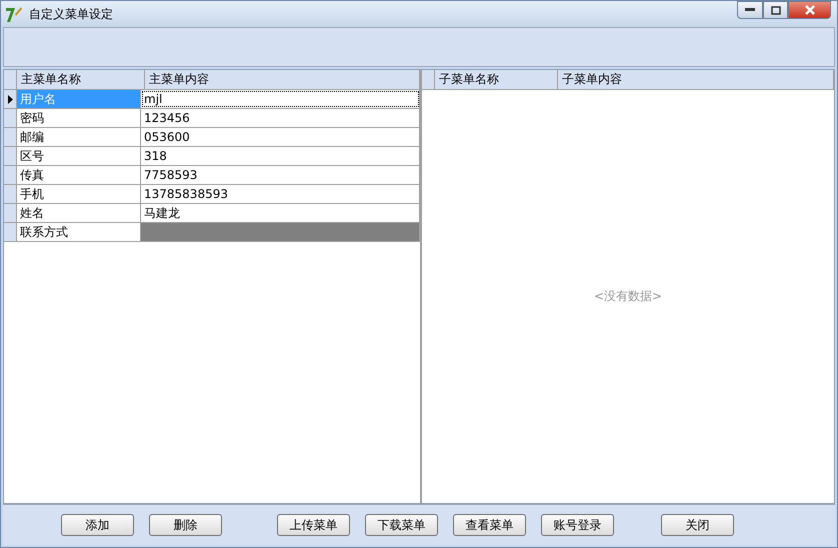 Image resolution: width=838 pixels, height=548 pixels. Describe the element at coordinates (97, 525) in the screenshot. I see `action-button: 添加` at that location.